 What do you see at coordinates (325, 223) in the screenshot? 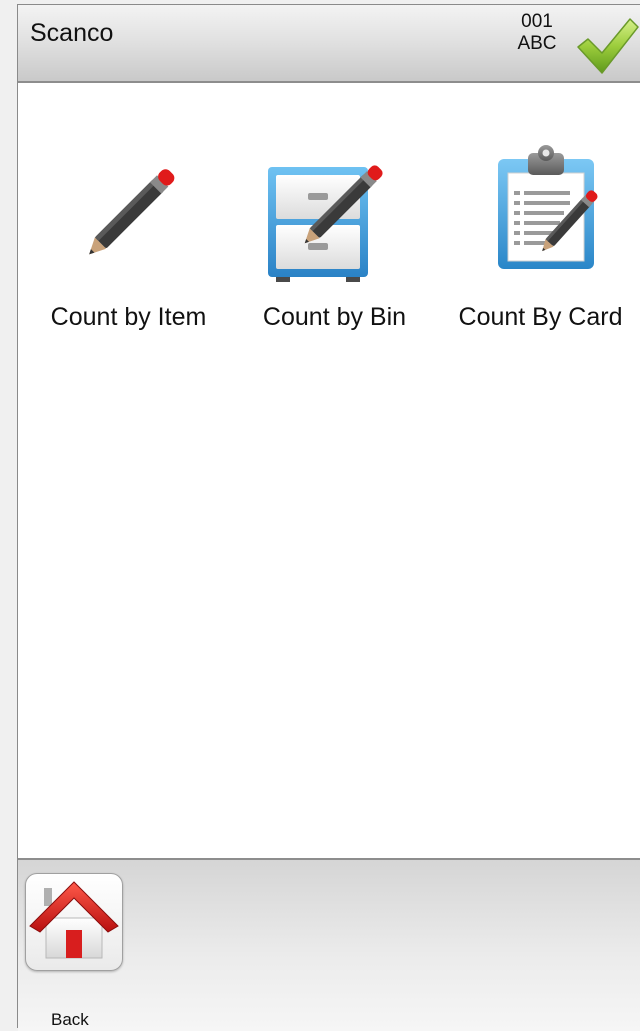
I see `file-cabinet-pencil-icon` at bounding box center [325, 223].